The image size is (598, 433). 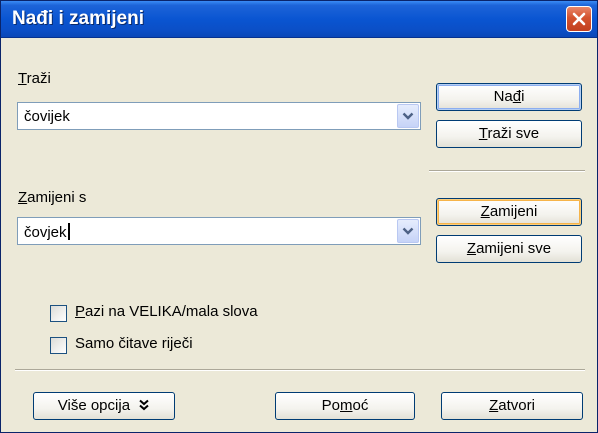 I want to click on whole-words-label: Samo čitave riječi, so click(x=134, y=343).